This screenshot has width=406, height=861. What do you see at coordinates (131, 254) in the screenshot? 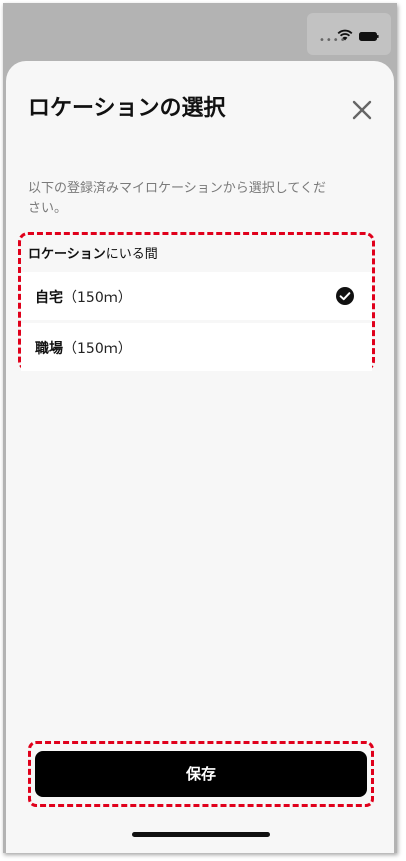
I see `section-label-rest: にいる間` at bounding box center [131, 254].